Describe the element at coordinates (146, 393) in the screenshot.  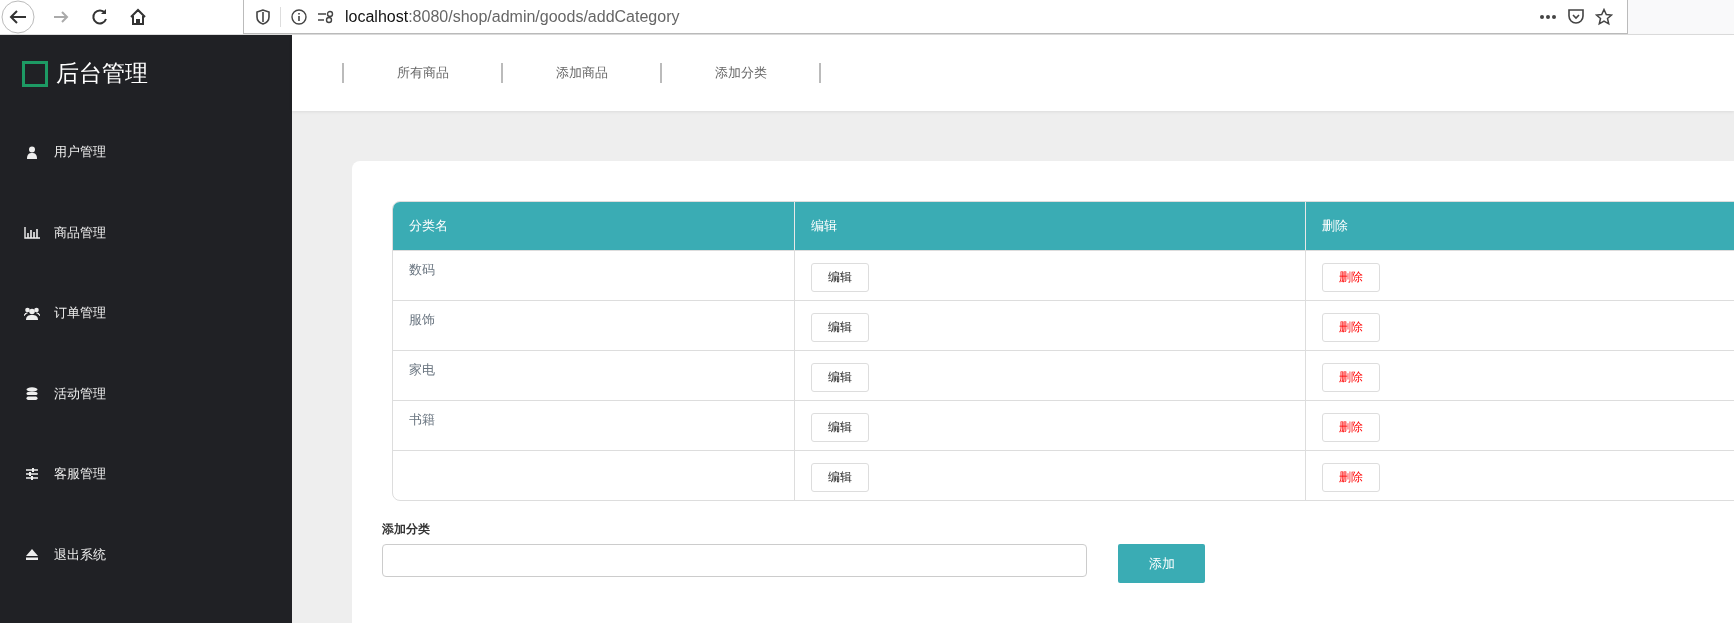
I see `sidebar-item: 活动管理` at that location.